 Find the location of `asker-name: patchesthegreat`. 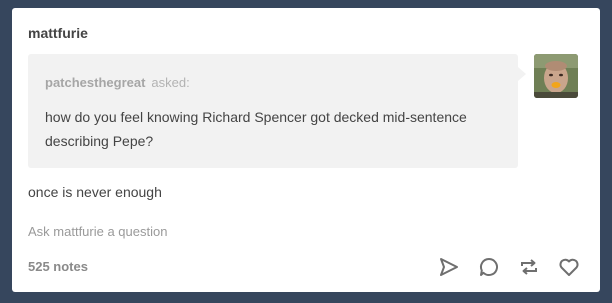

asker-name: patchesthegreat is located at coordinates (95, 82).